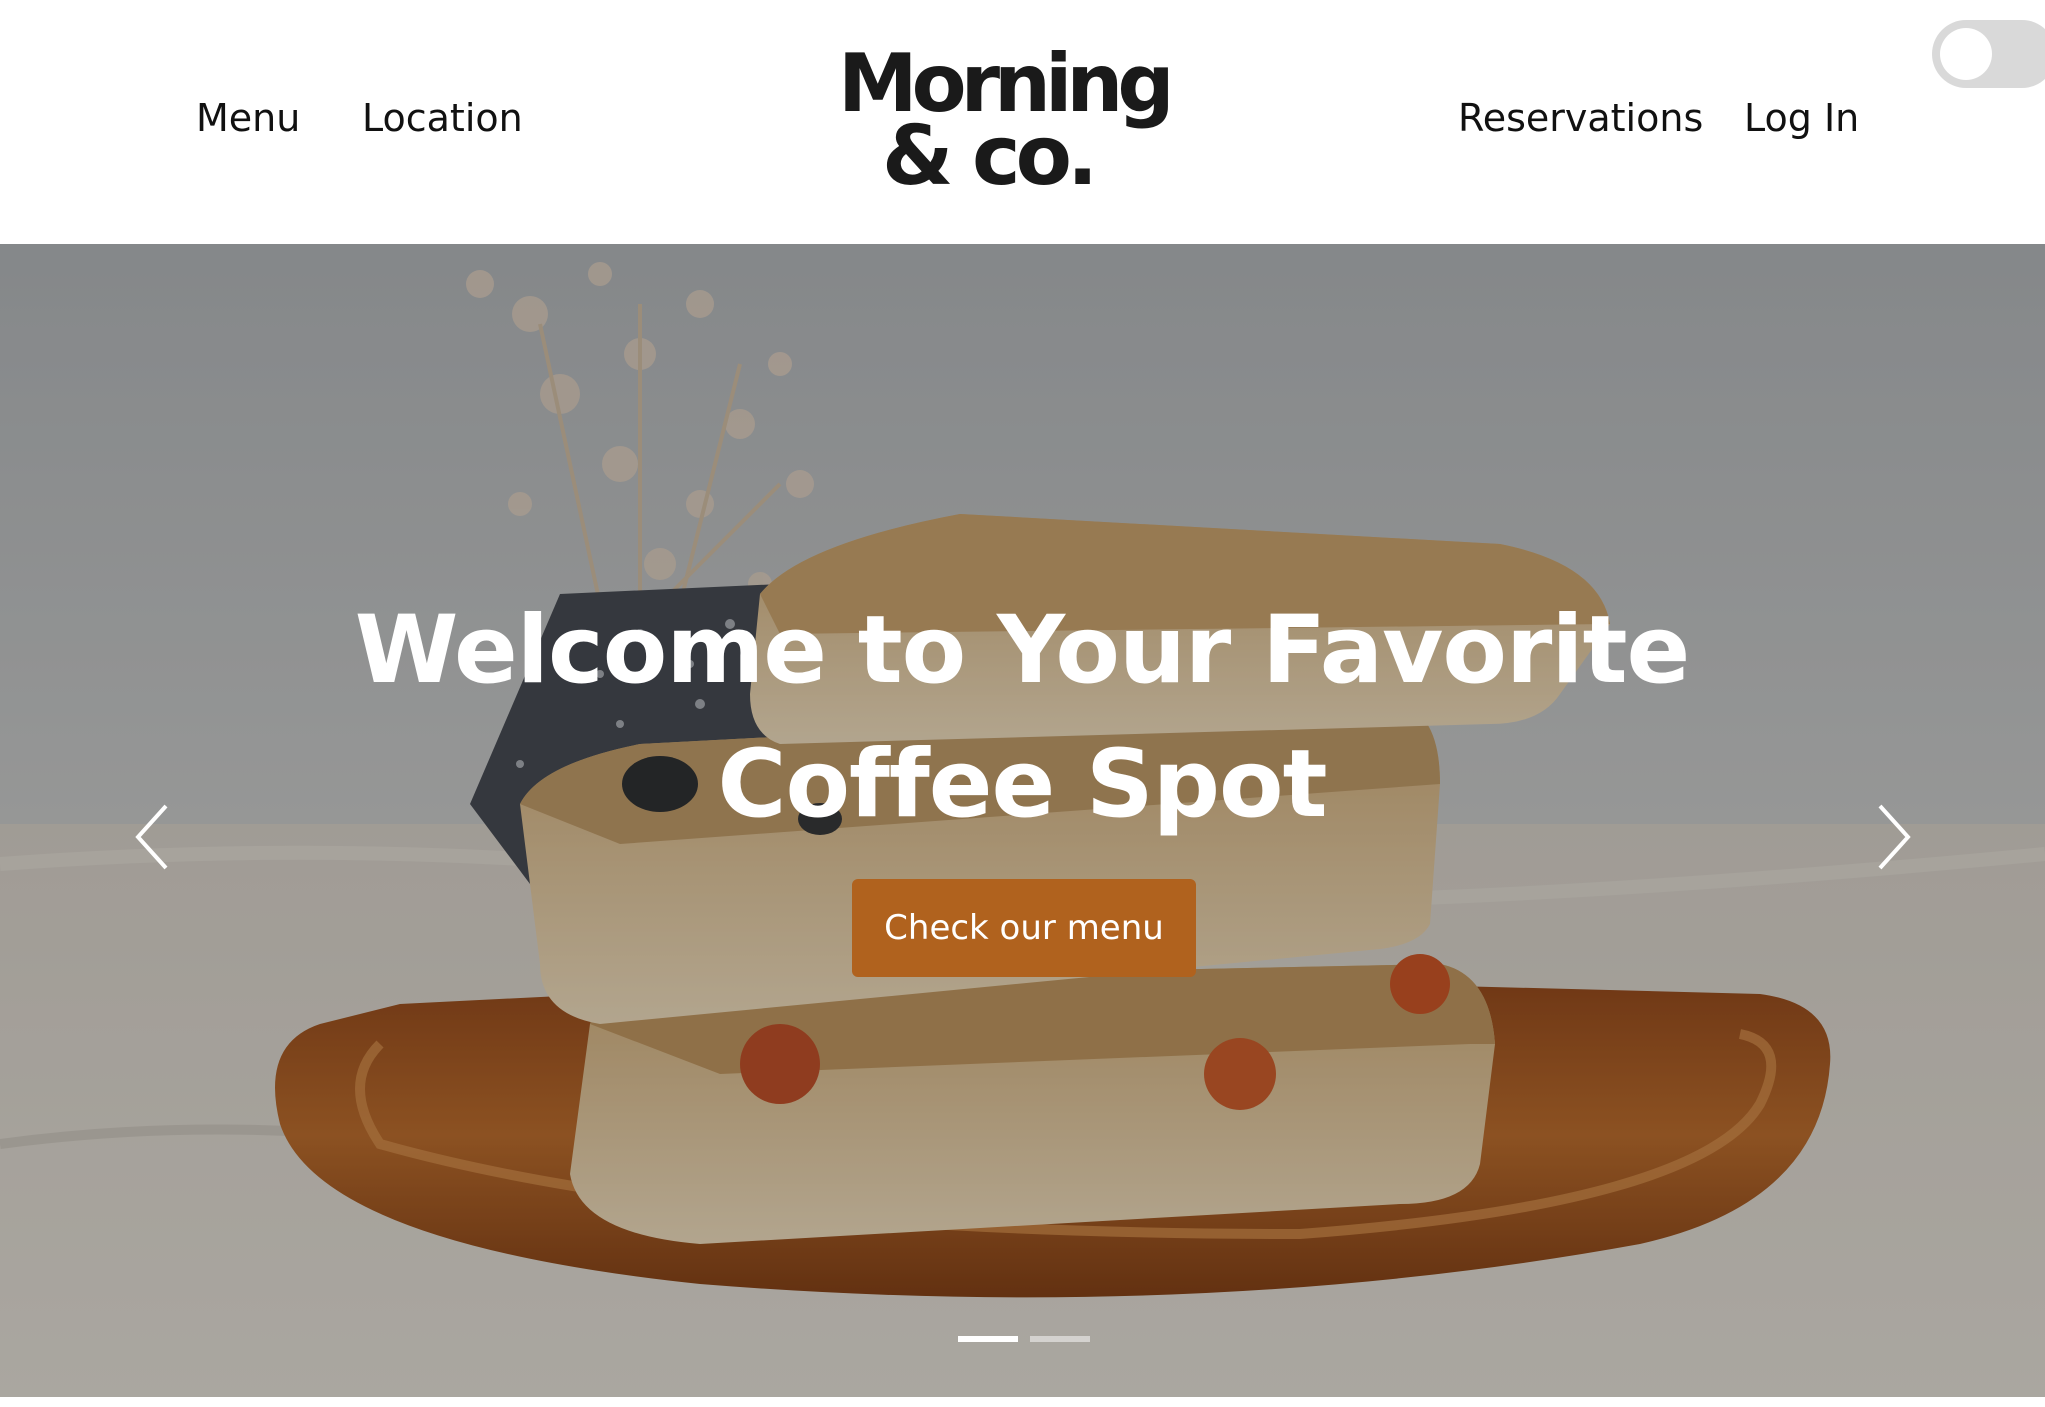 The height and width of the screenshot is (1407, 2045). Describe the element at coordinates (442, 118) in the screenshot. I see `nav-link-location: Location` at that location.